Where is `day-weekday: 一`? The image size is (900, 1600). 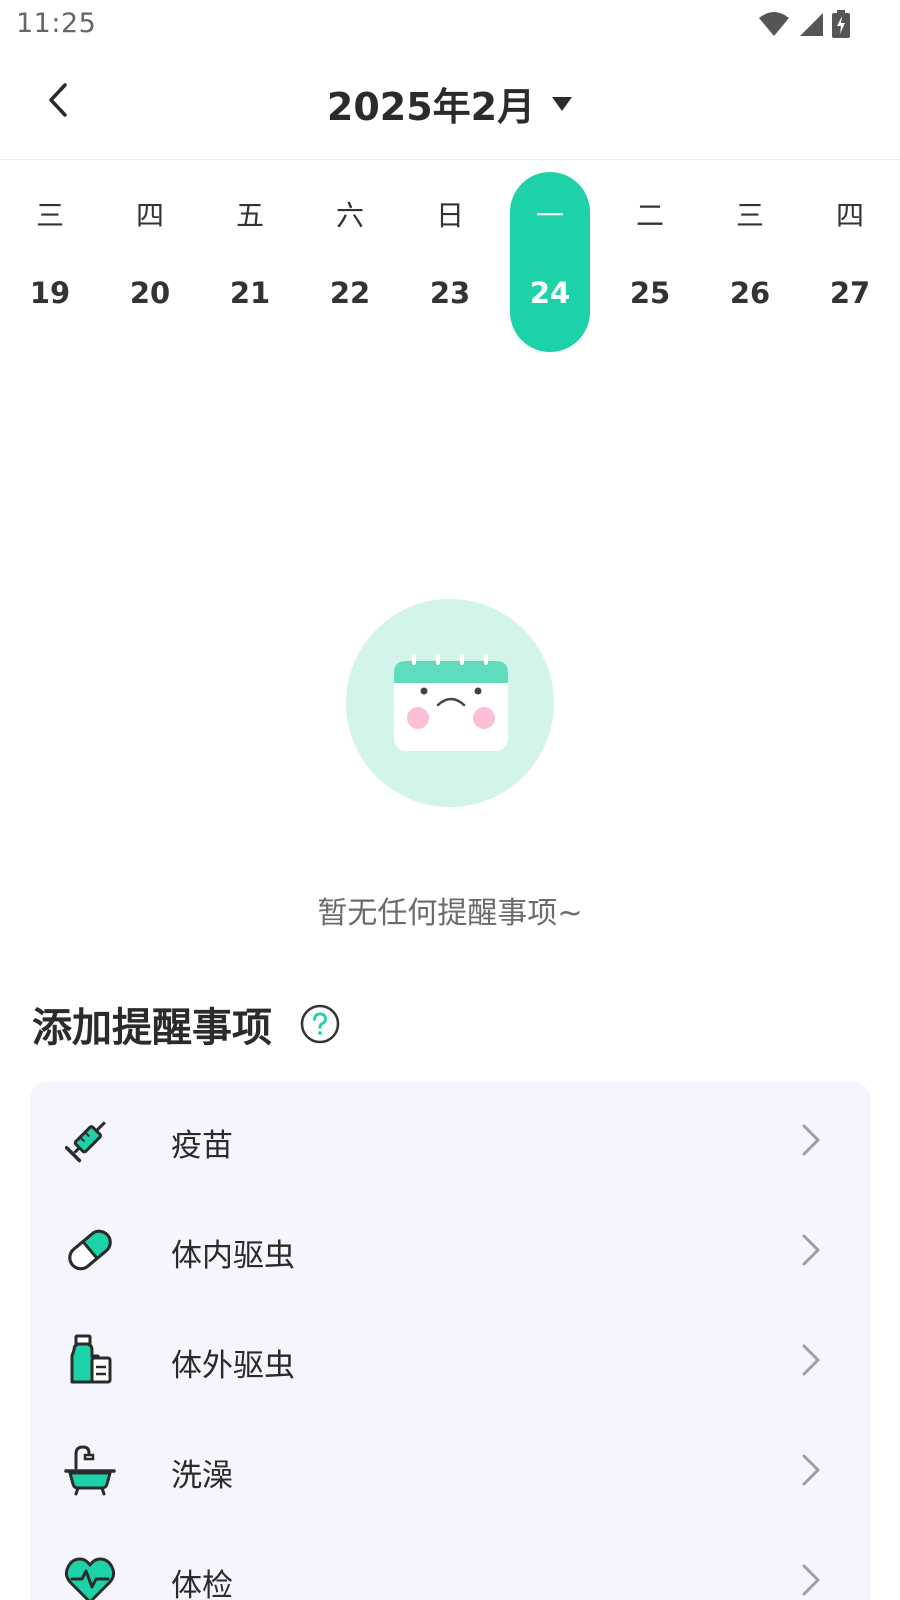 day-weekday: 一 is located at coordinates (549, 215).